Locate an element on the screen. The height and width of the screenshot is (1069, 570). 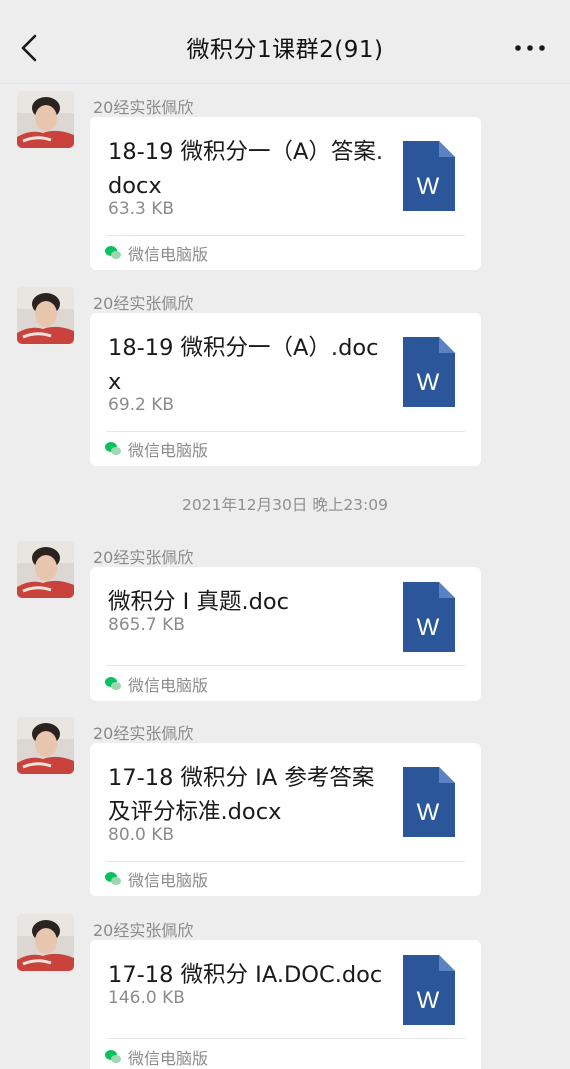
file-name: 18-19 微积分一（A）.docx is located at coordinates (243, 365).